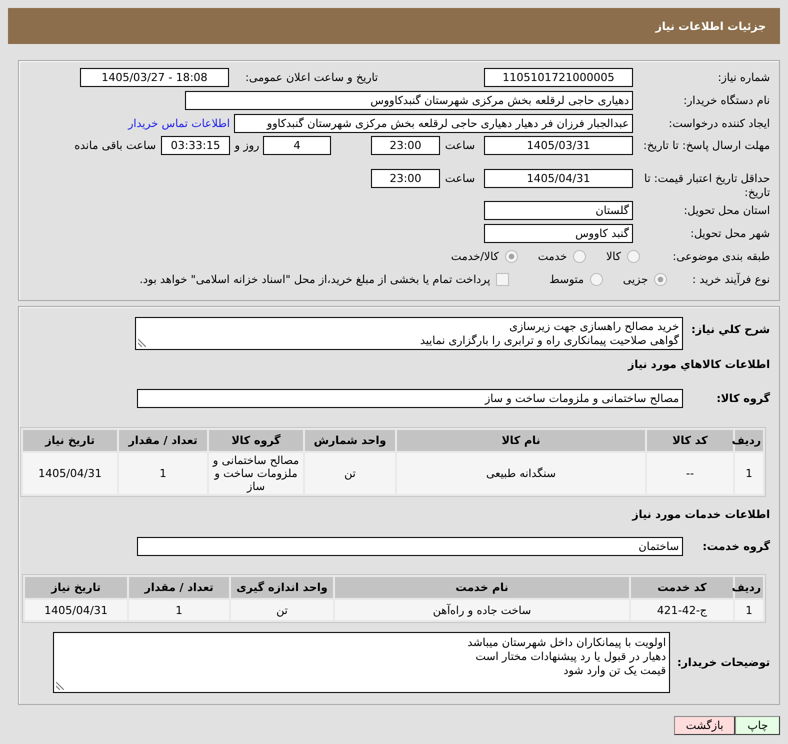  What do you see at coordinates (558, 145) in the screenshot?
I see `deadline-date-field: 1405/03/31` at bounding box center [558, 145].